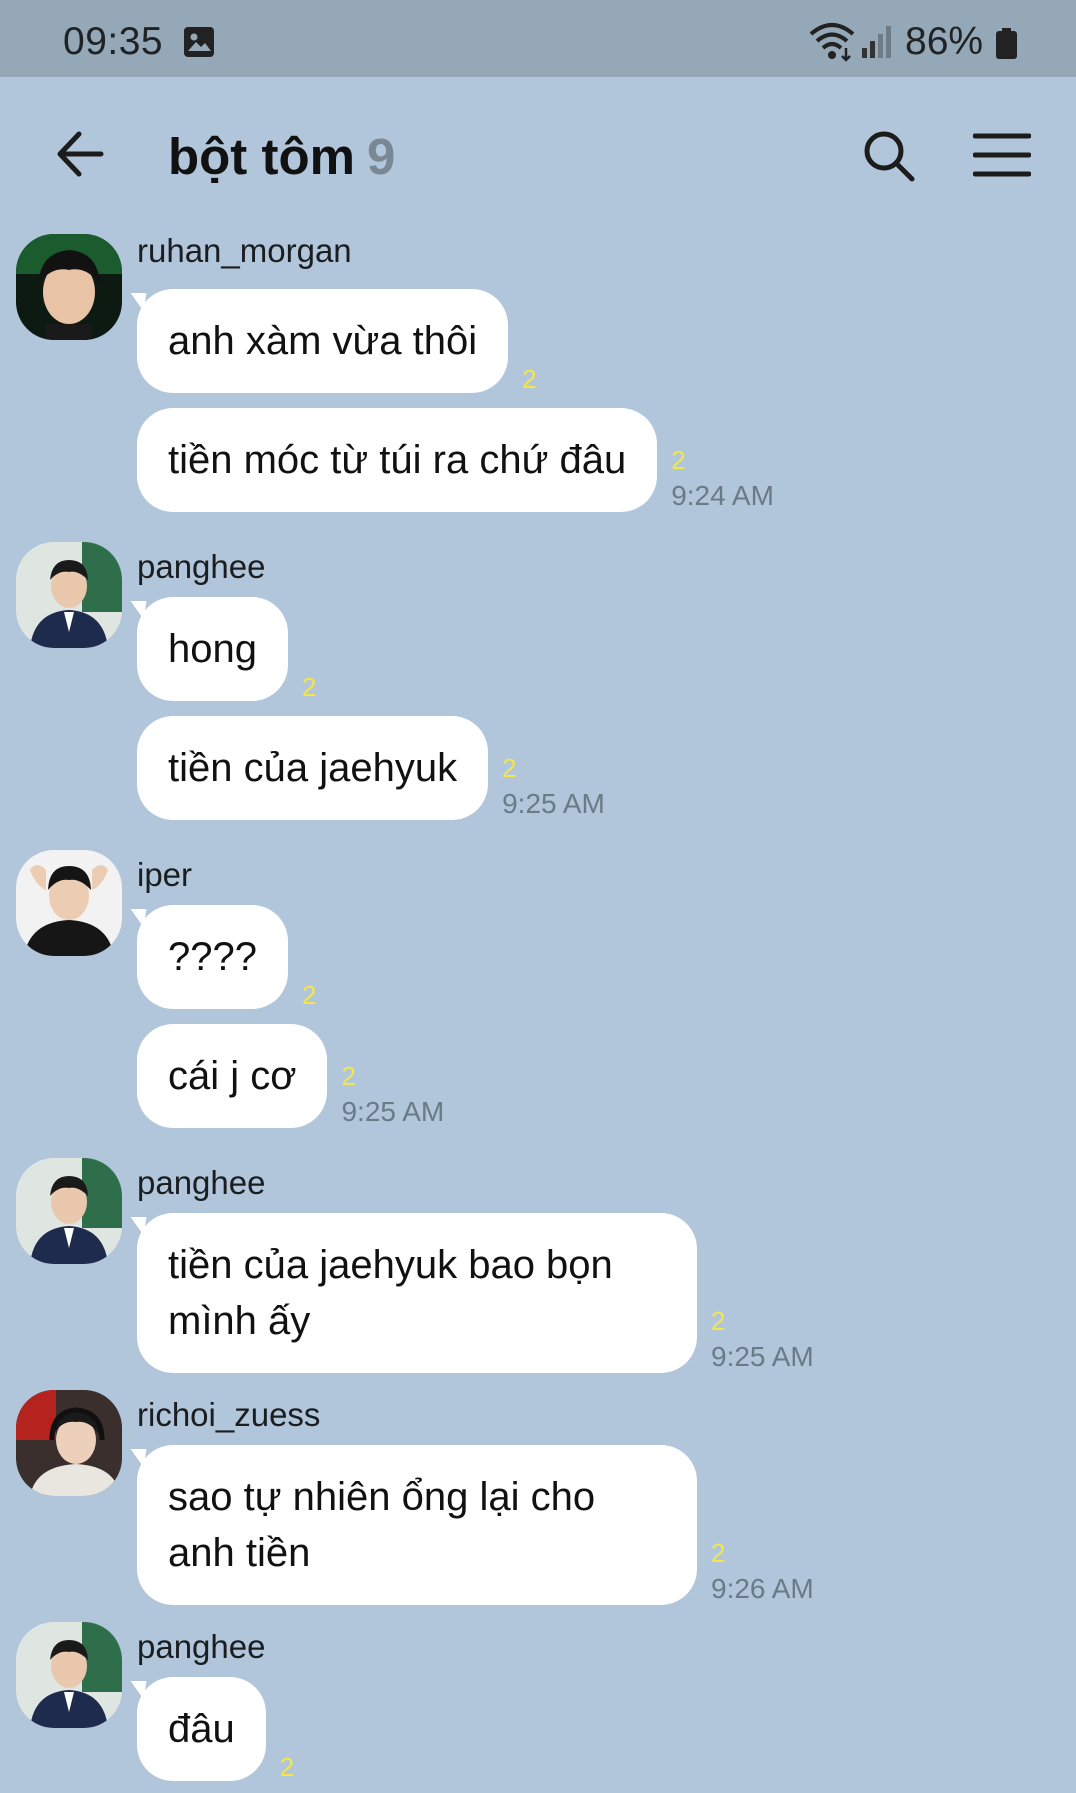 The image size is (1076, 1793). Describe the element at coordinates (313, 768) in the screenshot. I see `message-bubble: tiền của jaehyuk` at that location.